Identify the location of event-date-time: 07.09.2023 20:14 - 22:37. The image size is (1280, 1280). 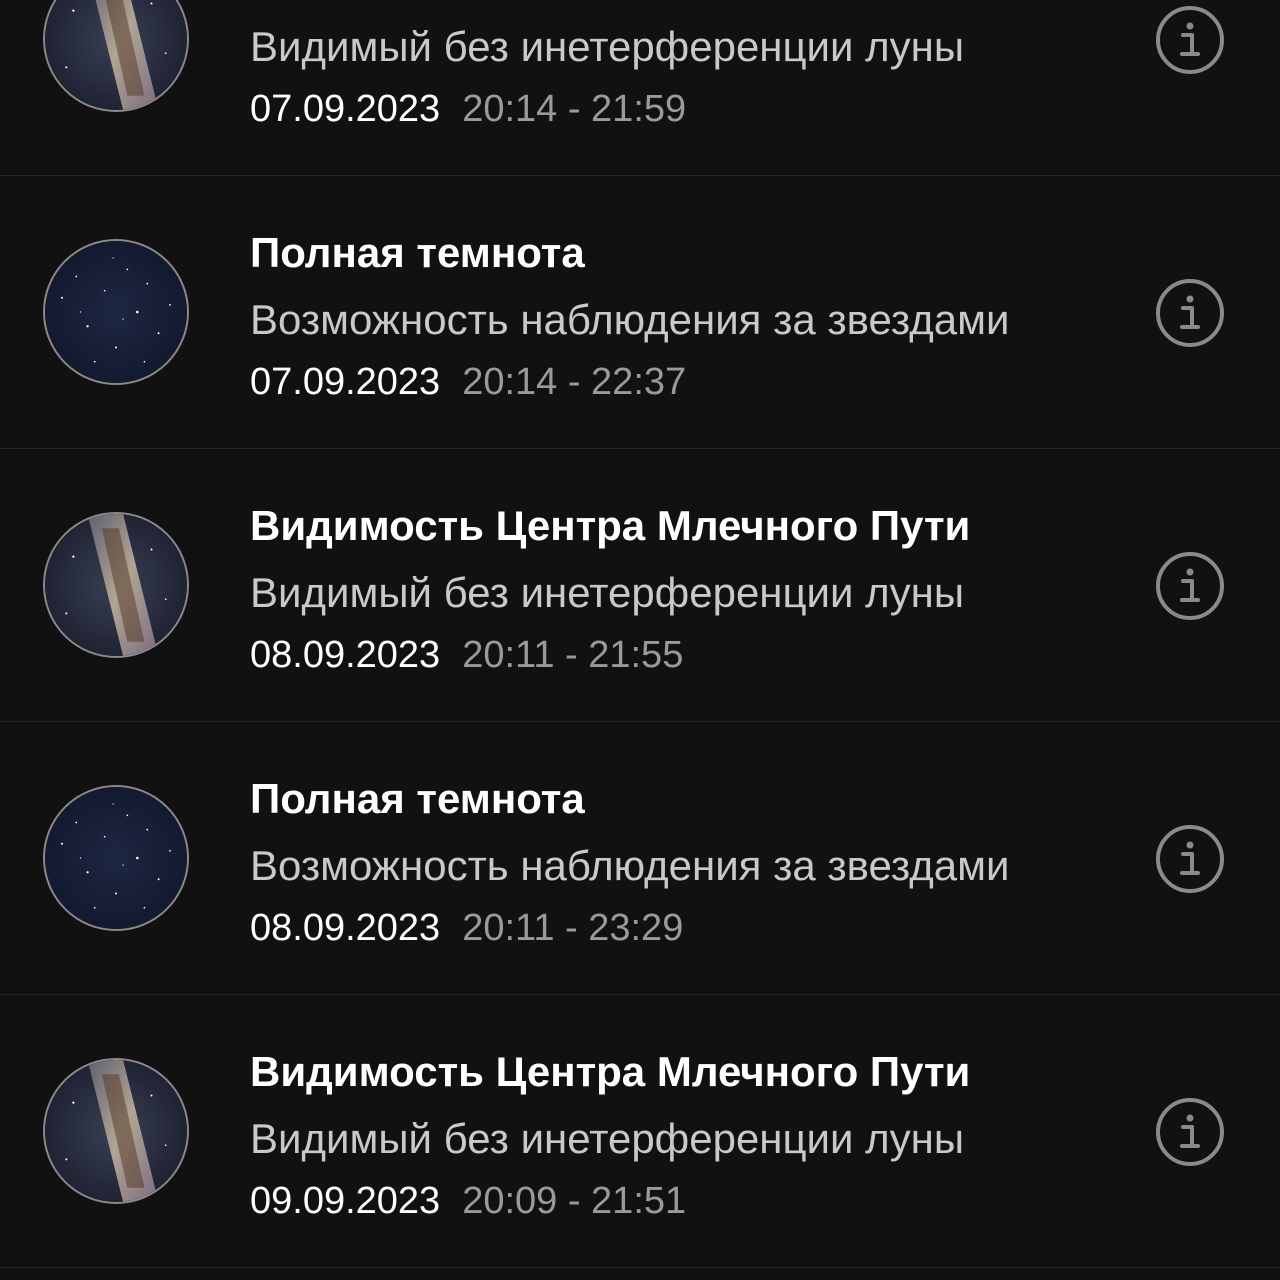
(468, 382).